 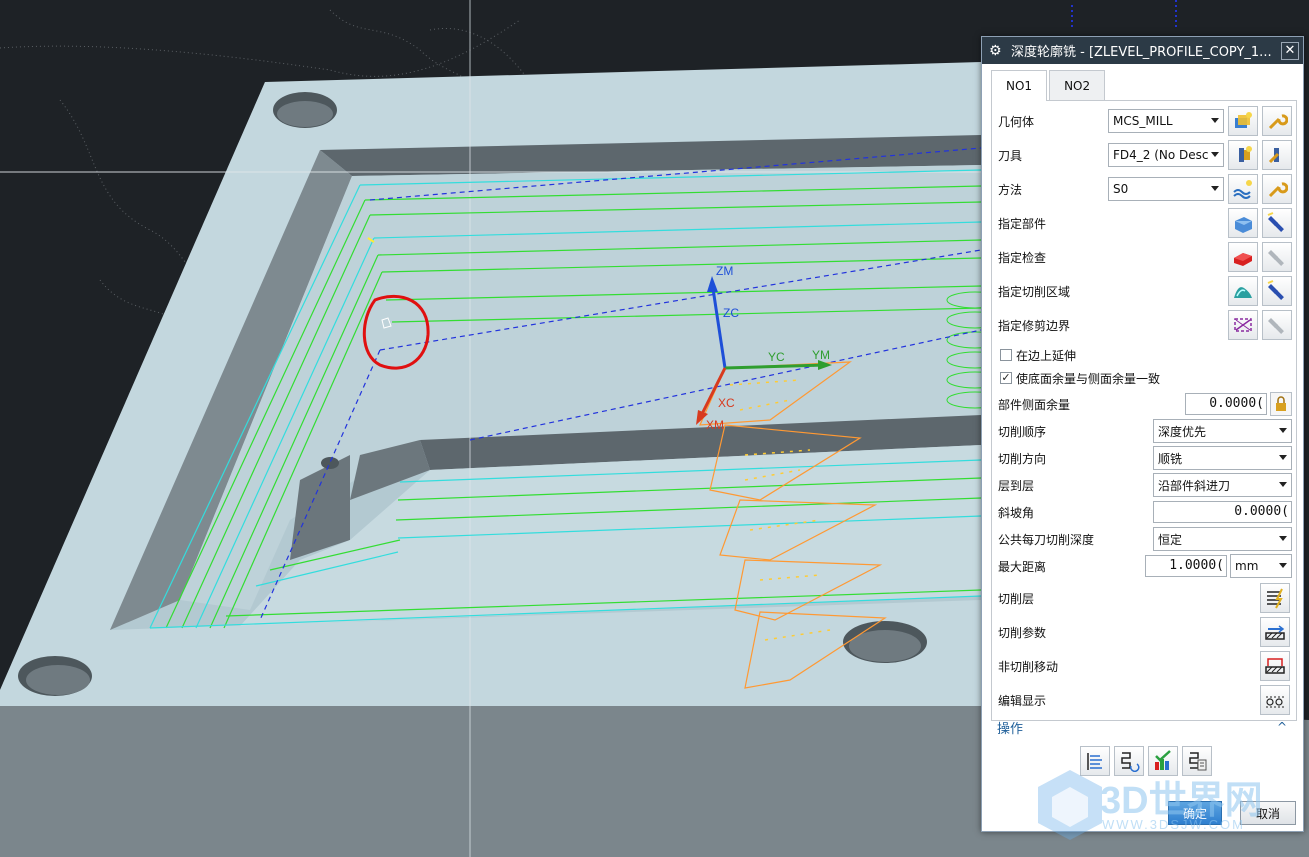 I want to click on tab-strip: NO1 NO2, so click(x=1144, y=85).